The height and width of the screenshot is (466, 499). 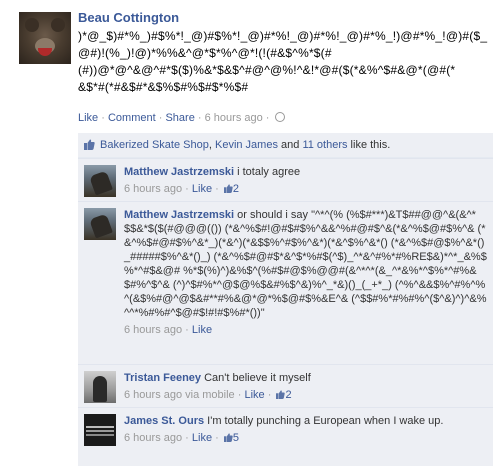 What do you see at coordinates (236, 438) in the screenshot?
I see `comment-likes-count: 5` at bounding box center [236, 438].